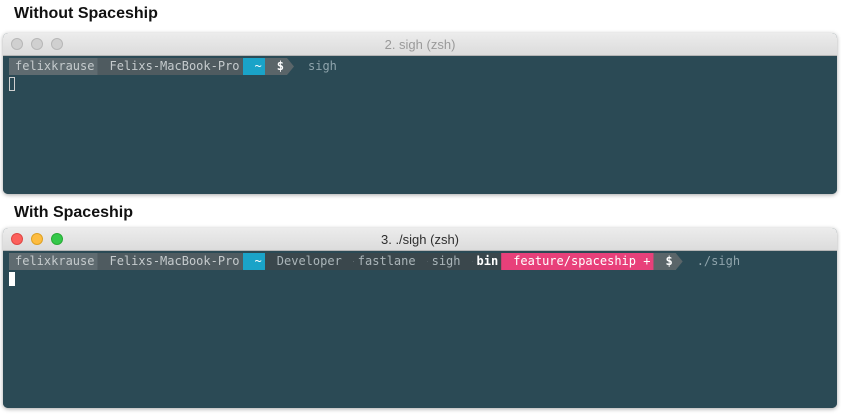 Image resolution: width=841 pixels, height=414 pixels. Describe the element at coordinates (305, 261) in the screenshot. I see `prompt-path-developer: Developer` at that location.